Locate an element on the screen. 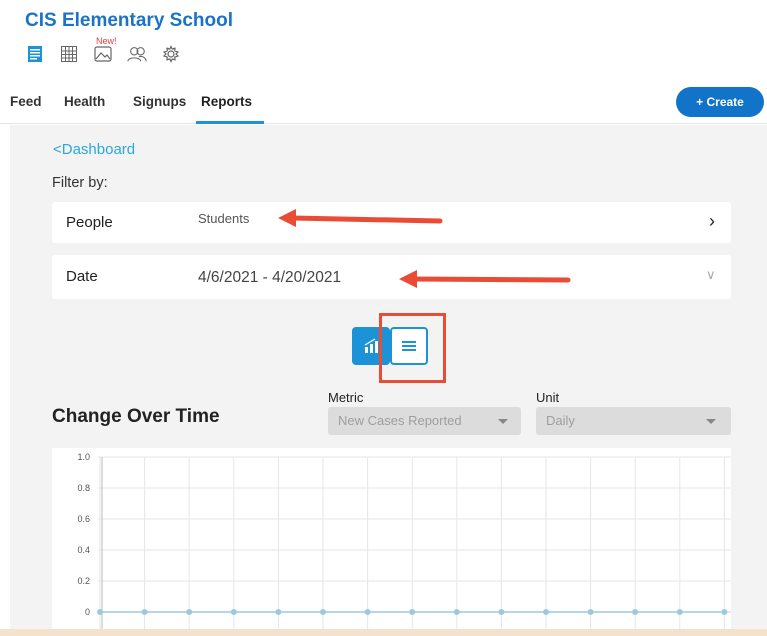  people-filter: People Students › is located at coordinates (391, 222).